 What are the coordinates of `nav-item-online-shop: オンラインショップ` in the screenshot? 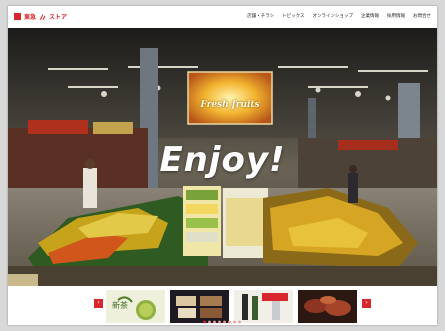 It's located at (333, 16).